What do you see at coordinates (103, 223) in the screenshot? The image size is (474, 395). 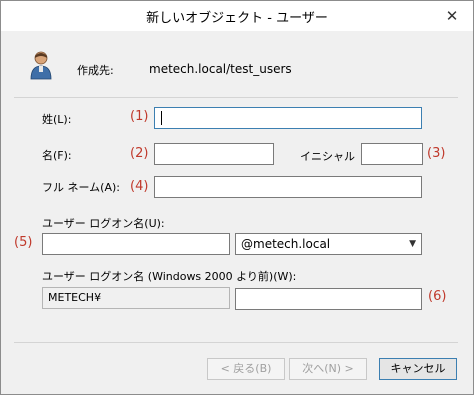 I see `logon-name-label: ユーザー ログオン名(U):` at bounding box center [103, 223].